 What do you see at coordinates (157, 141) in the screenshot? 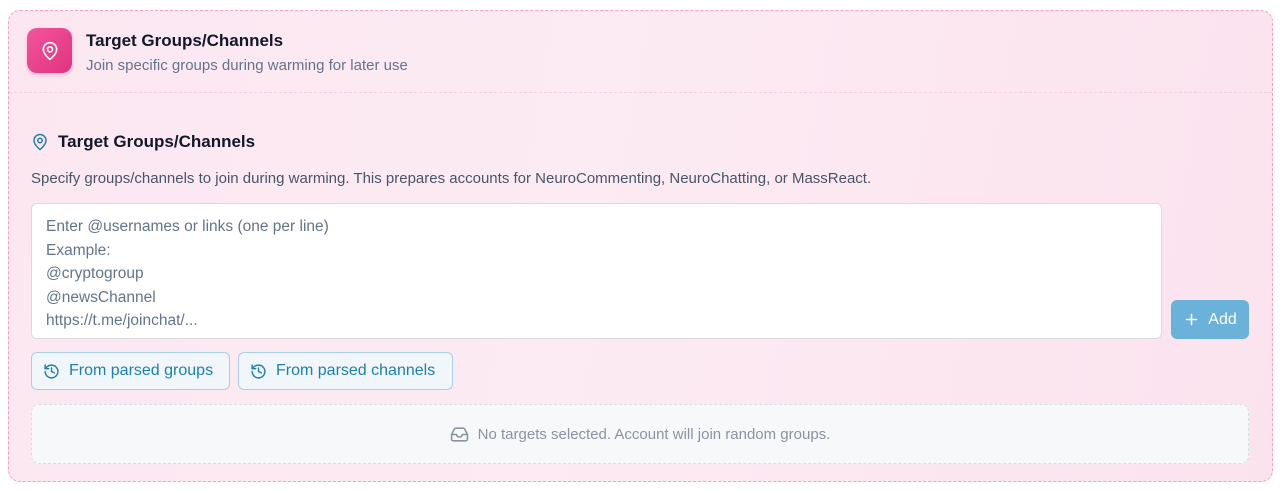
I see `section-title: Target Groups/Channels` at bounding box center [157, 141].